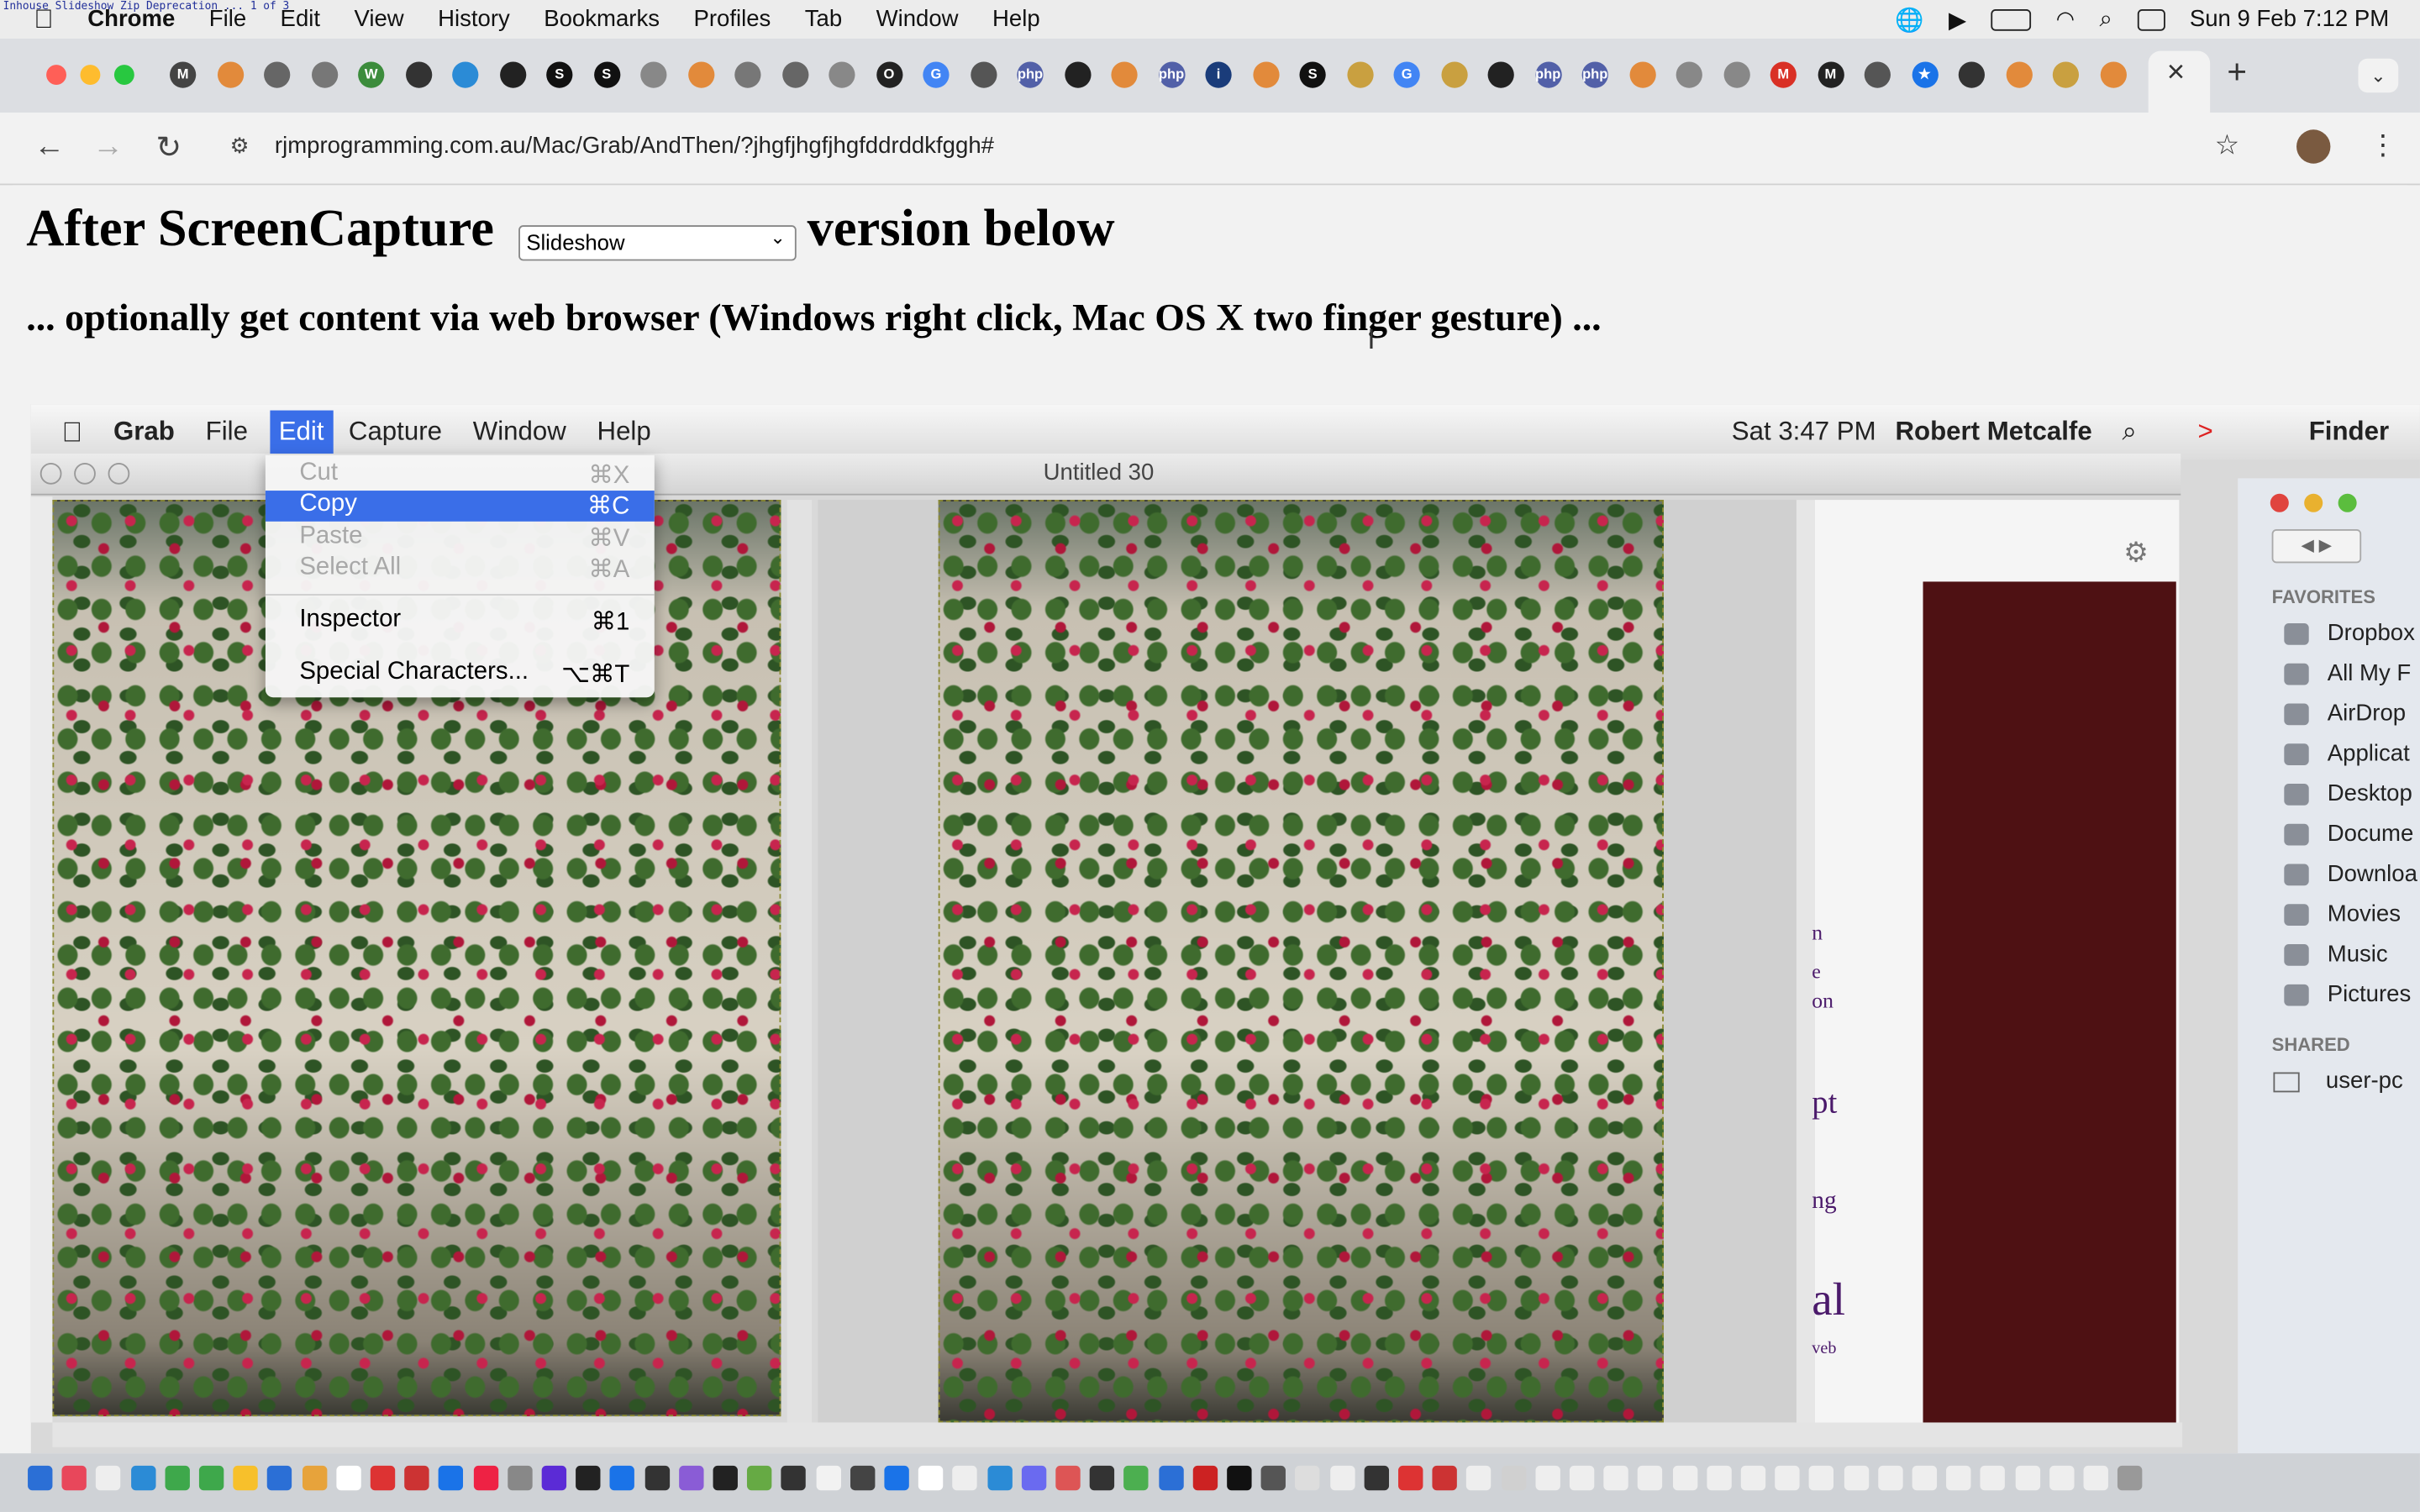  What do you see at coordinates (124, 75) in the screenshot?
I see `zoom-window-icon` at bounding box center [124, 75].